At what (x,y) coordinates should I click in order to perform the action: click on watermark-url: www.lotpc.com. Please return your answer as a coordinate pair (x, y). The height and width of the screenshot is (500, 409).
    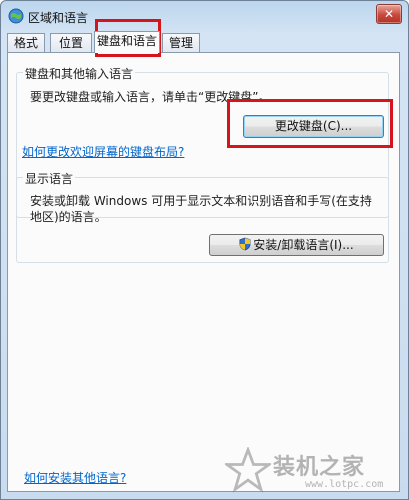
    Looking at the image, I should click on (344, 484).